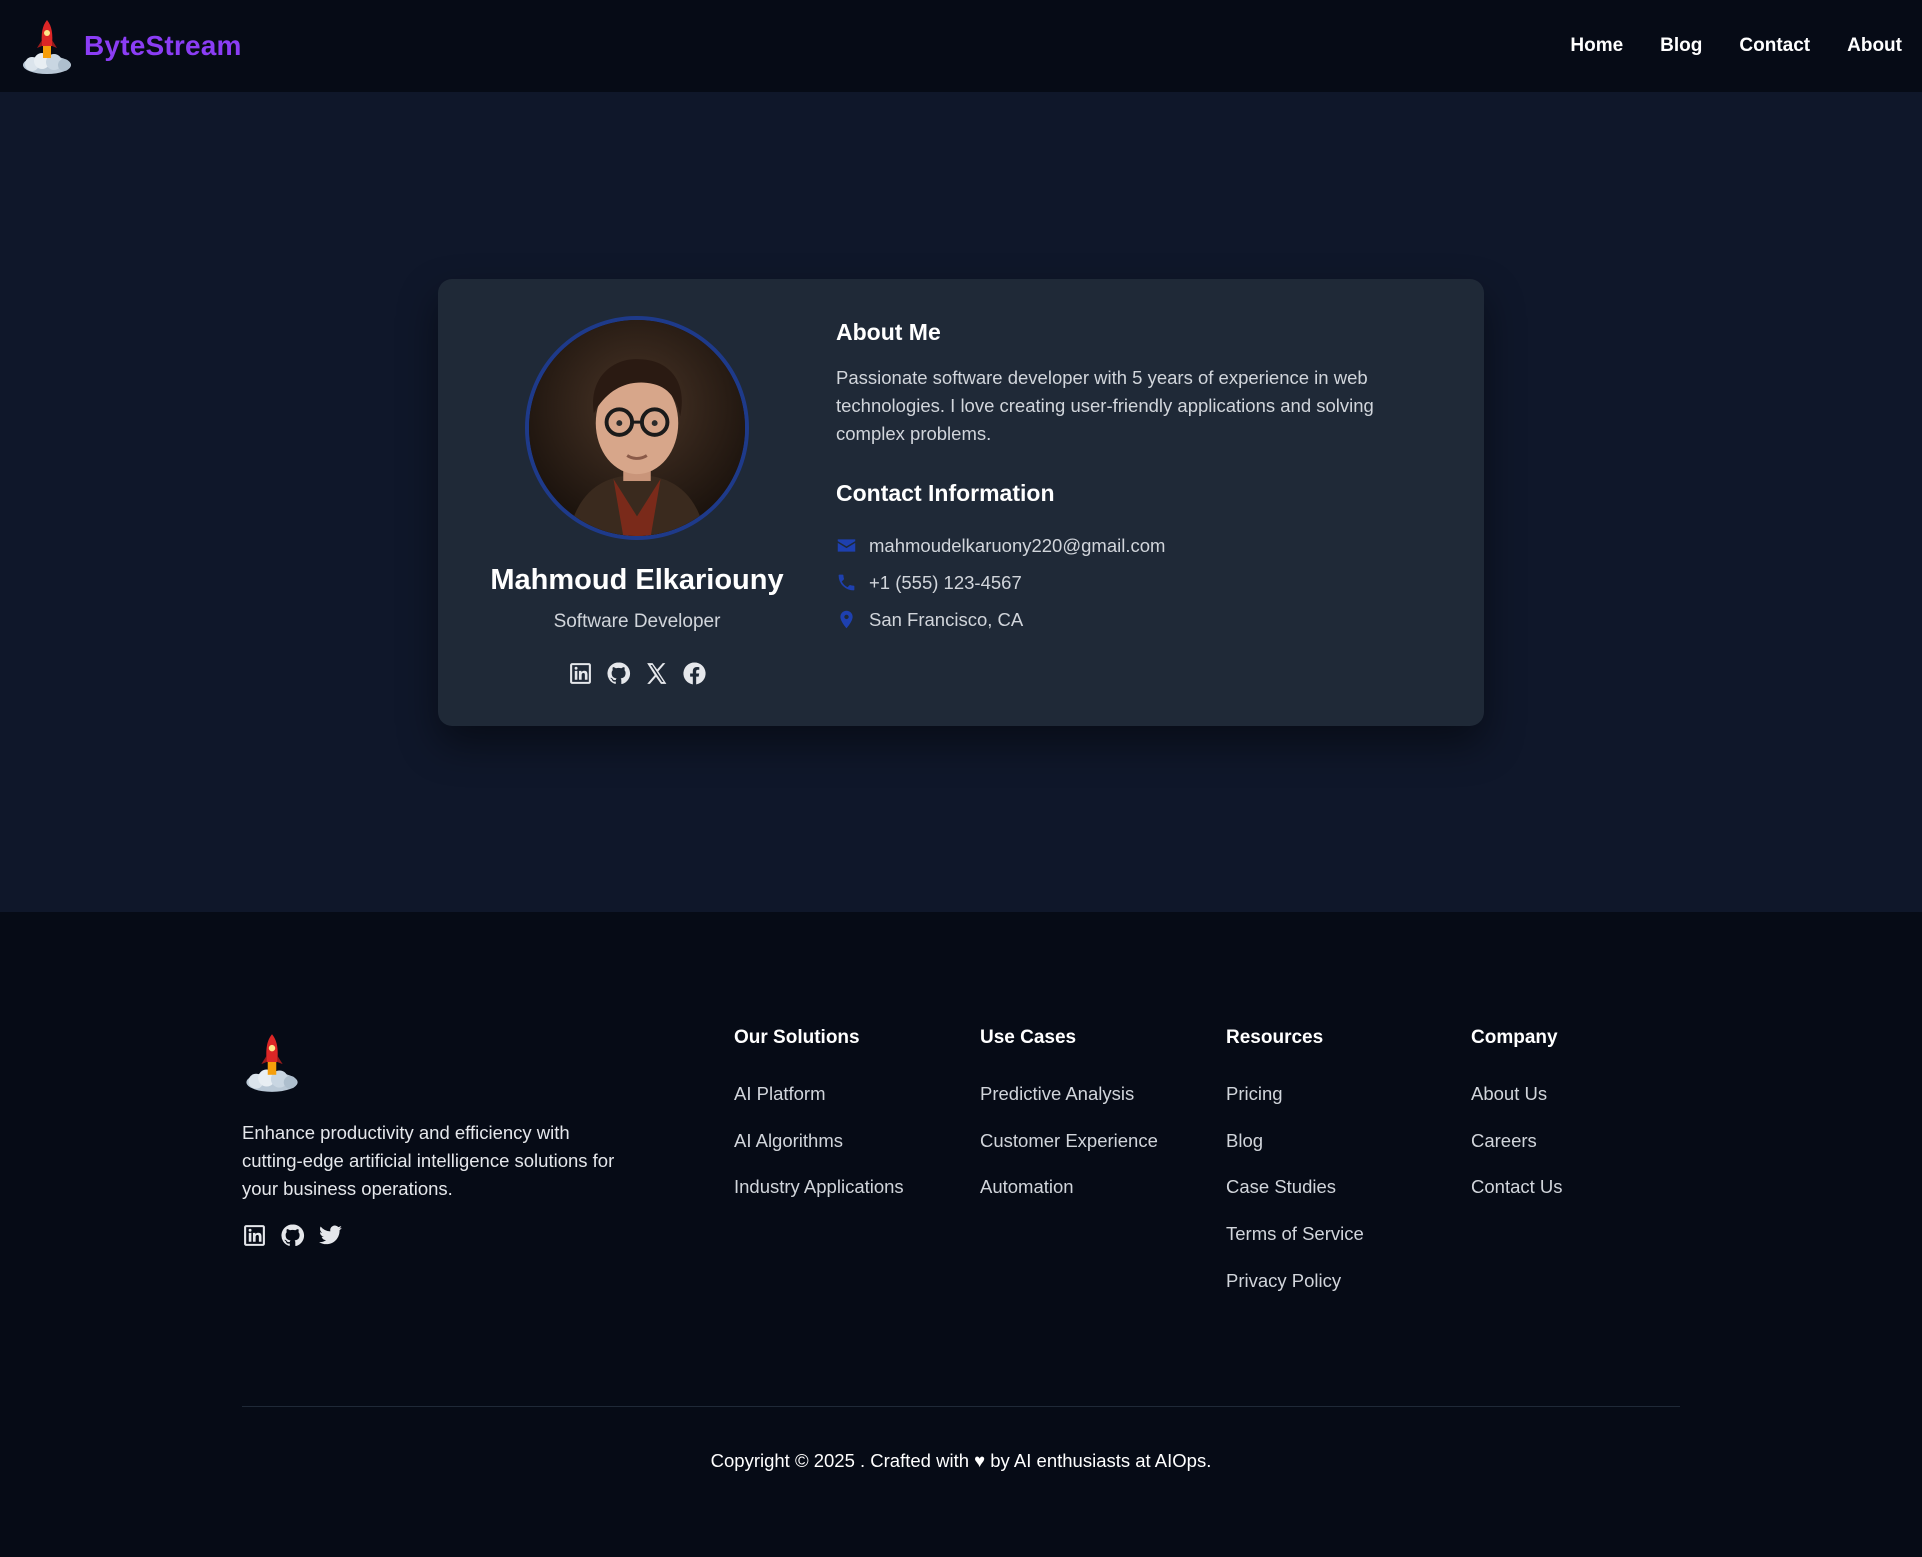 The height and width of the screenshot is (1557, 1922). I want to click on footer-social-links, so click(432, 1235).